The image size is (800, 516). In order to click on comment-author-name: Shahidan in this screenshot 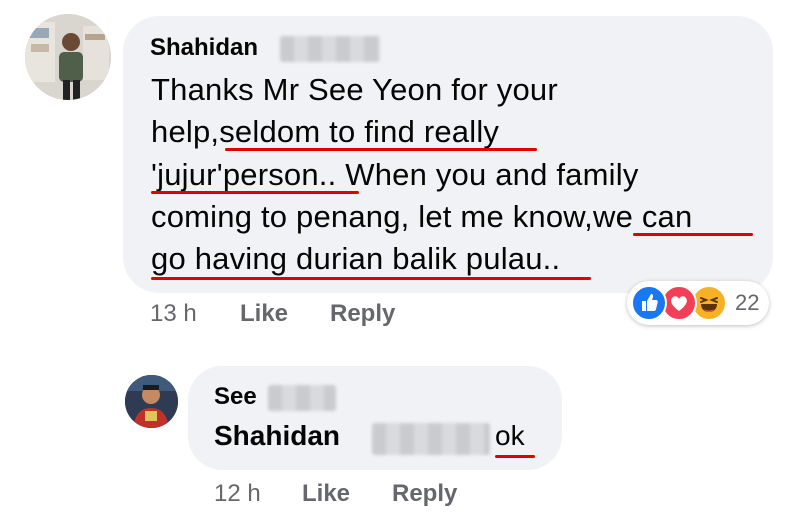, I will do `click(204, 48)`.